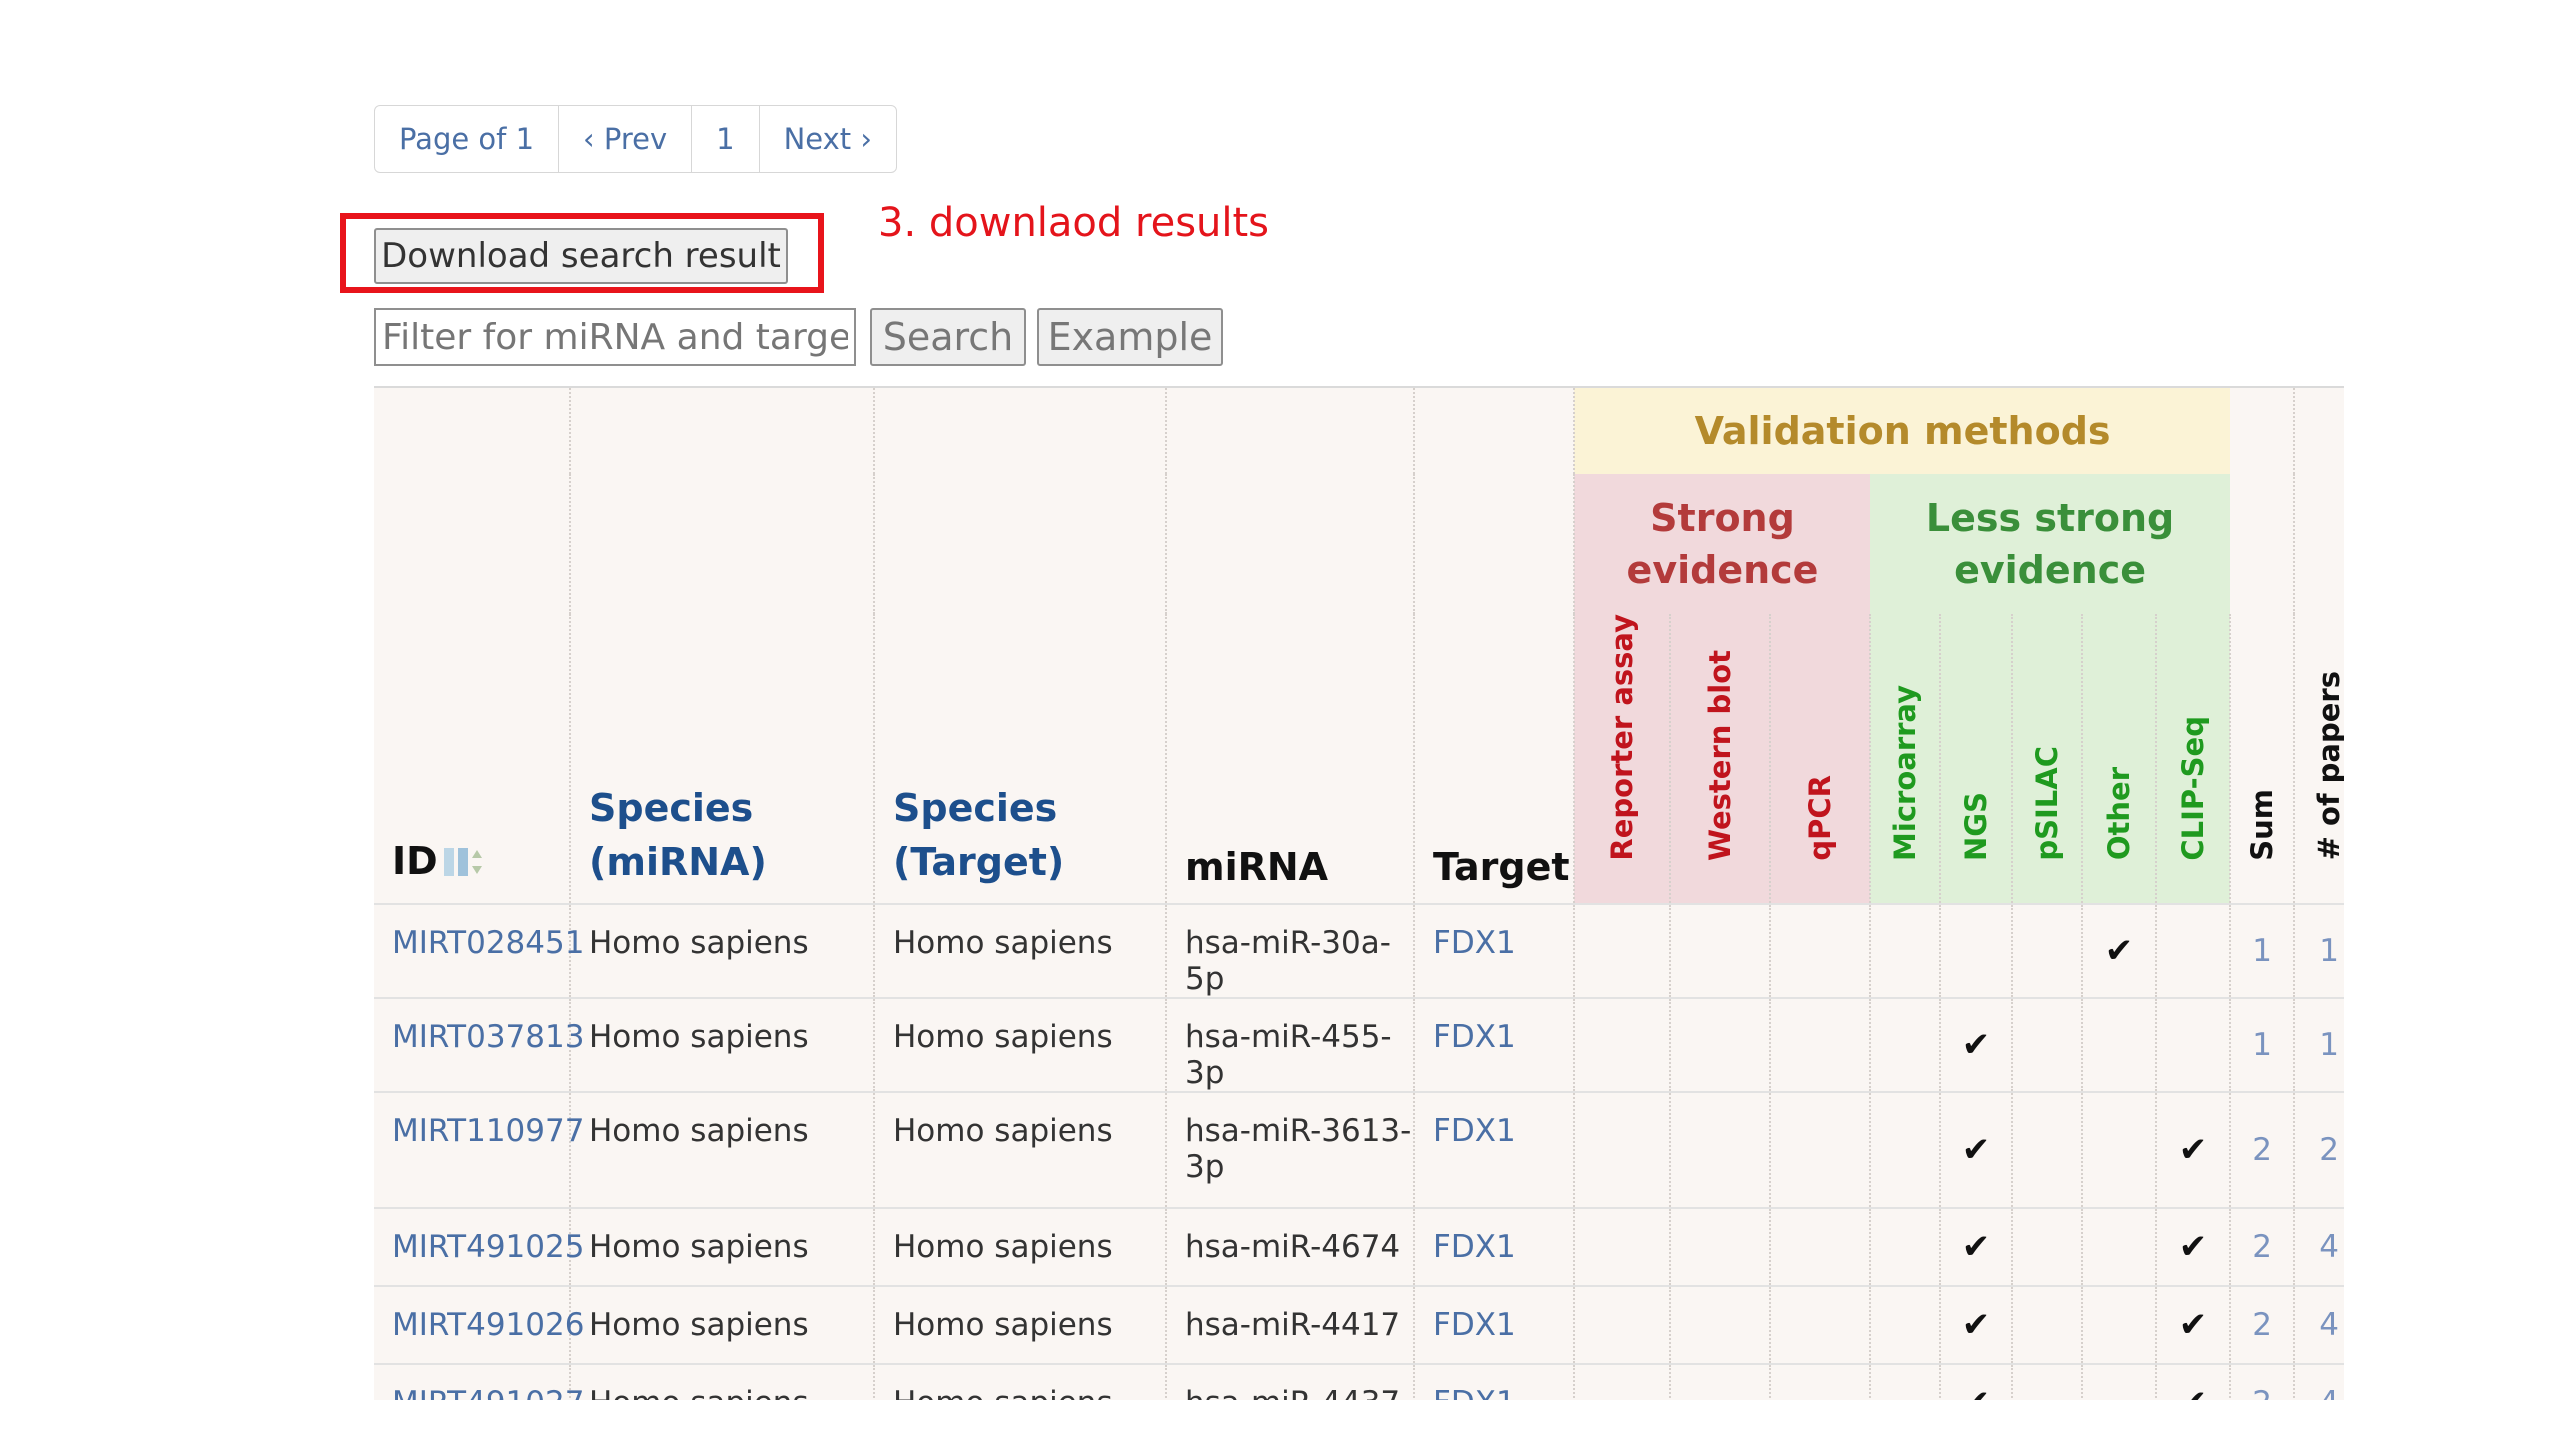  Describe the element at coordinates (462, 866) in the screenshot. I see `sort-icon` at that location.